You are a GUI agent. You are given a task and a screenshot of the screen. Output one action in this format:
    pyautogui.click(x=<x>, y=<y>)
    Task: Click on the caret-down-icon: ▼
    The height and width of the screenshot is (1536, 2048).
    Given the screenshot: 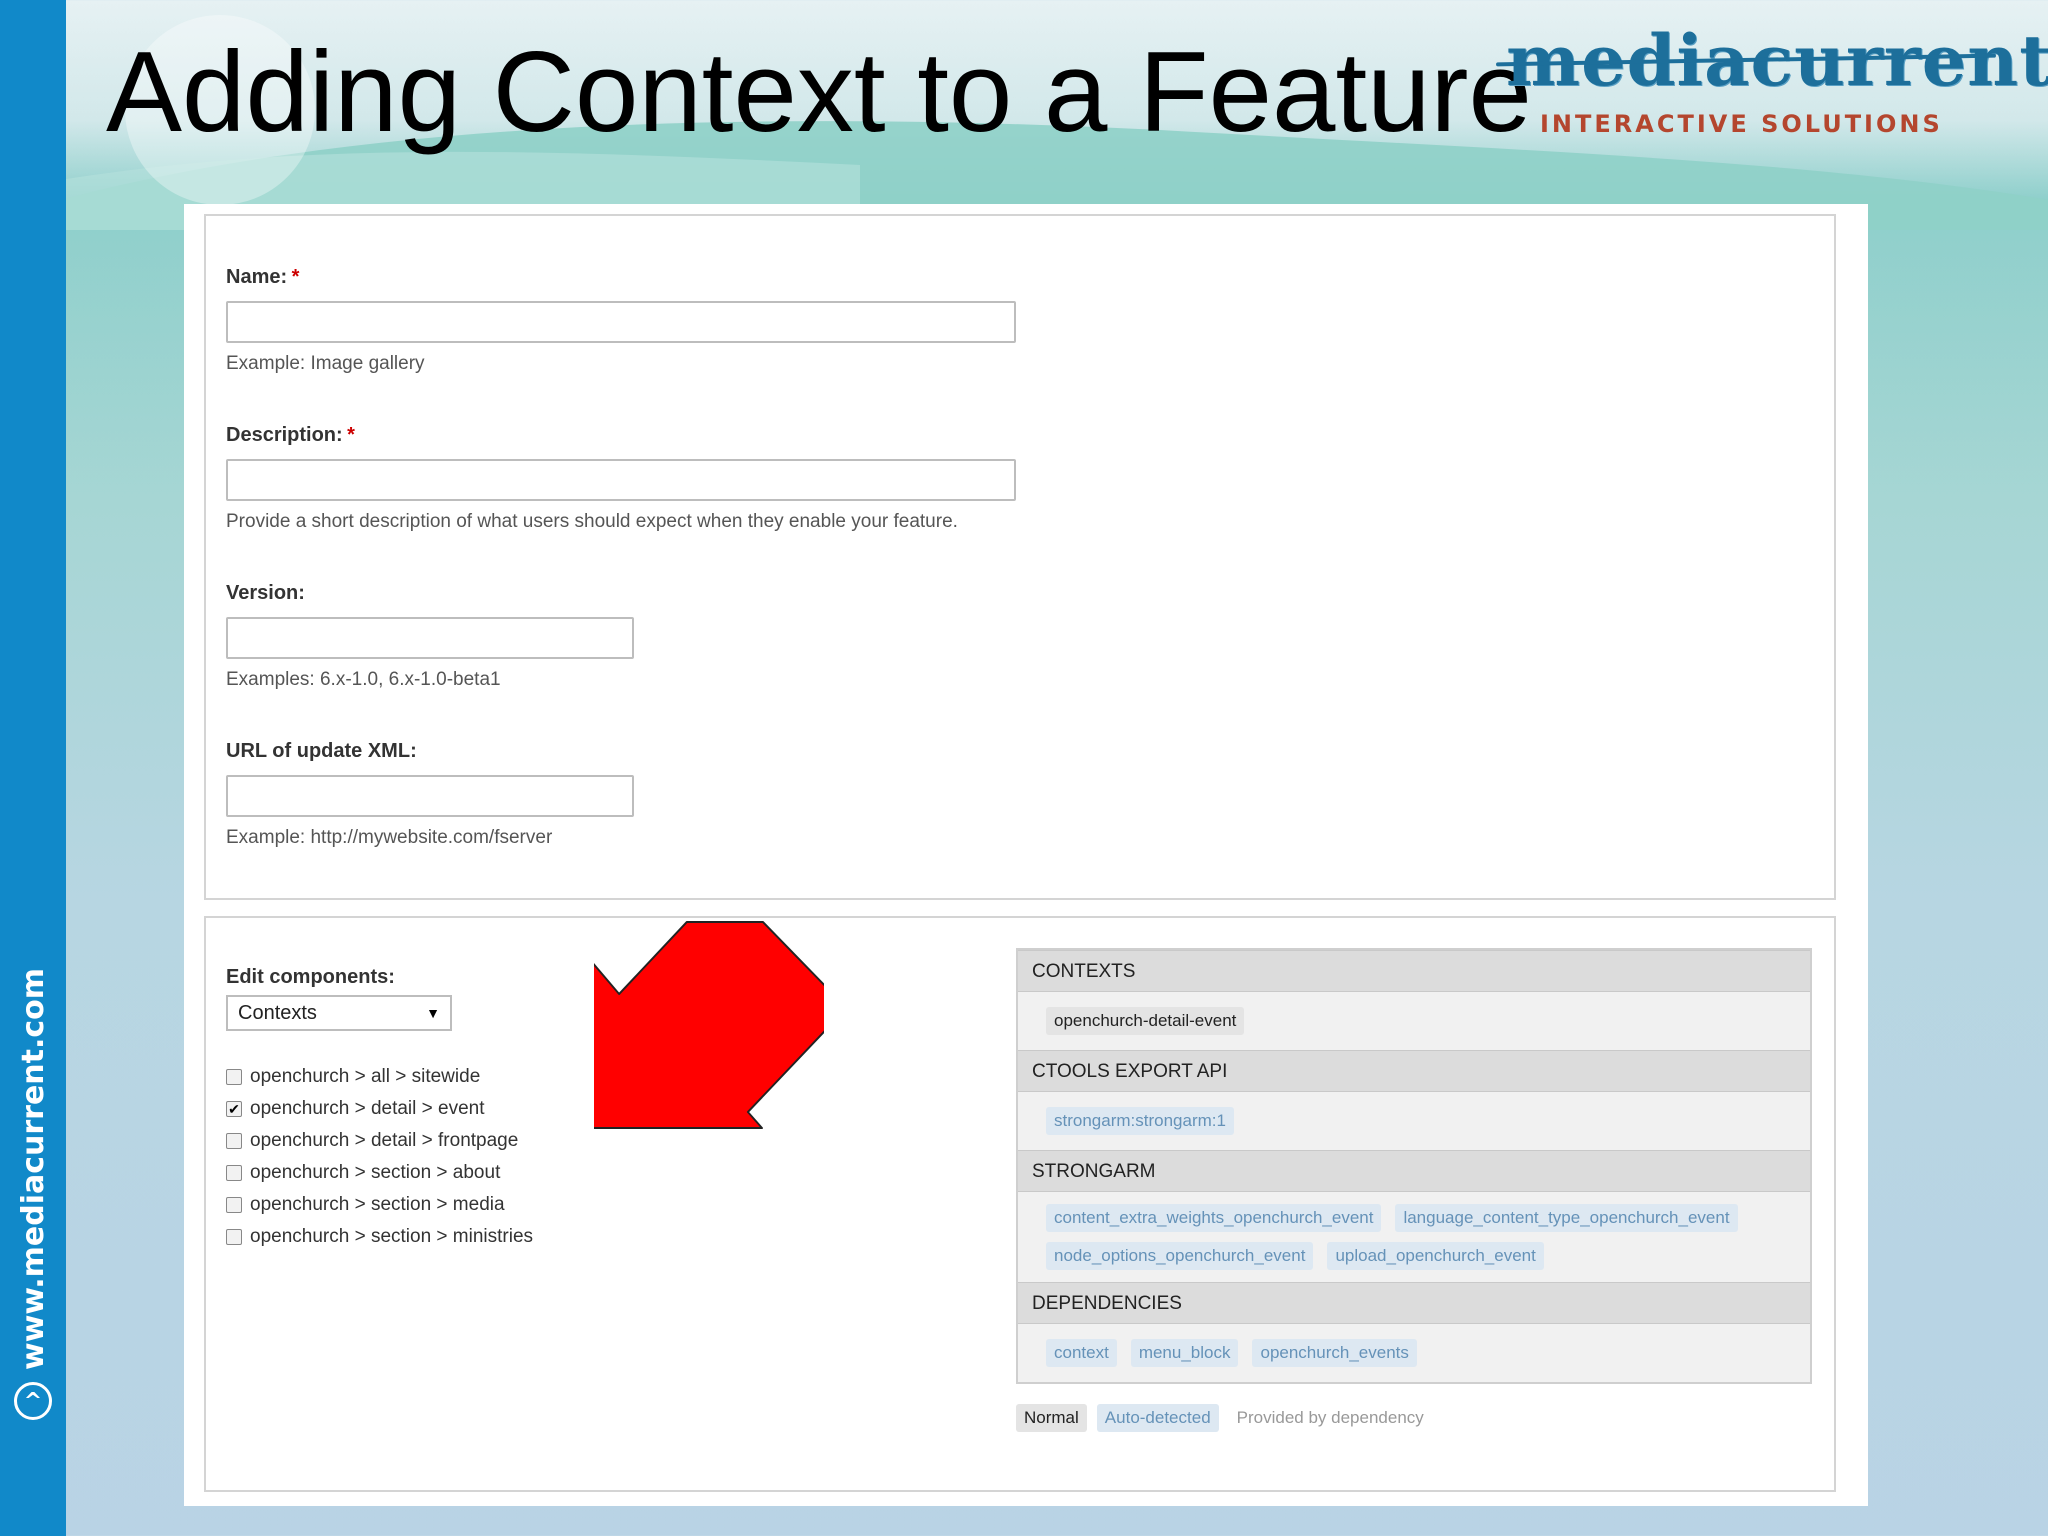 What is the action you would take?
    pyautogui.click(x=433, y=1013)
    